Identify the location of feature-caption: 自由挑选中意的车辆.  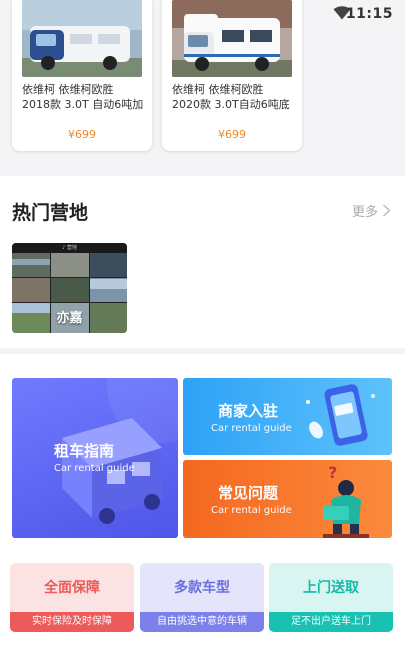
(202, 622).